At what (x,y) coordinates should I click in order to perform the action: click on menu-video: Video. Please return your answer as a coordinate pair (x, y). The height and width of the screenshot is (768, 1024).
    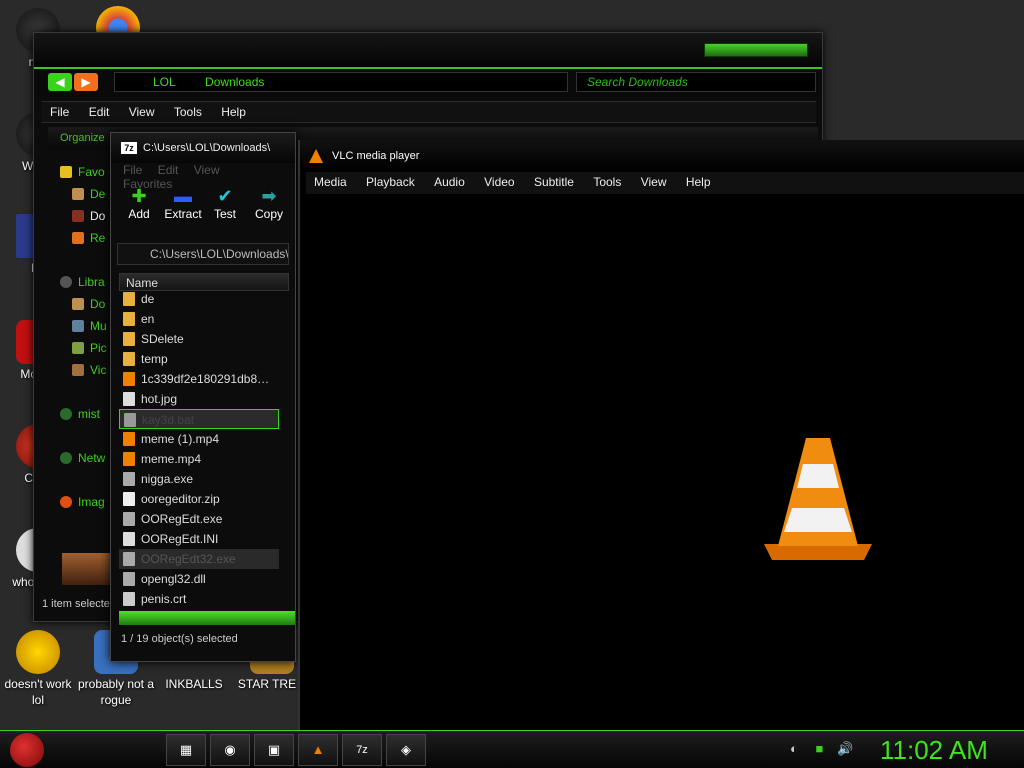
    Looking at the image, I should click on (499, 182).